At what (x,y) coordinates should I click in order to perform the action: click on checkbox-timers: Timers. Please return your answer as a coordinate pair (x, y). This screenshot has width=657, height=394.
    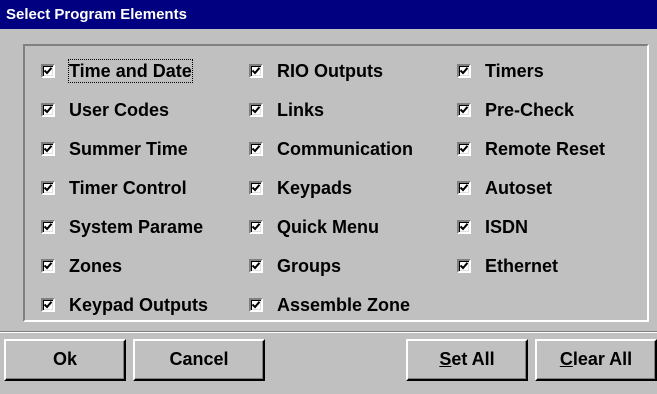
    Looking at the image, I should click on (549, 71).